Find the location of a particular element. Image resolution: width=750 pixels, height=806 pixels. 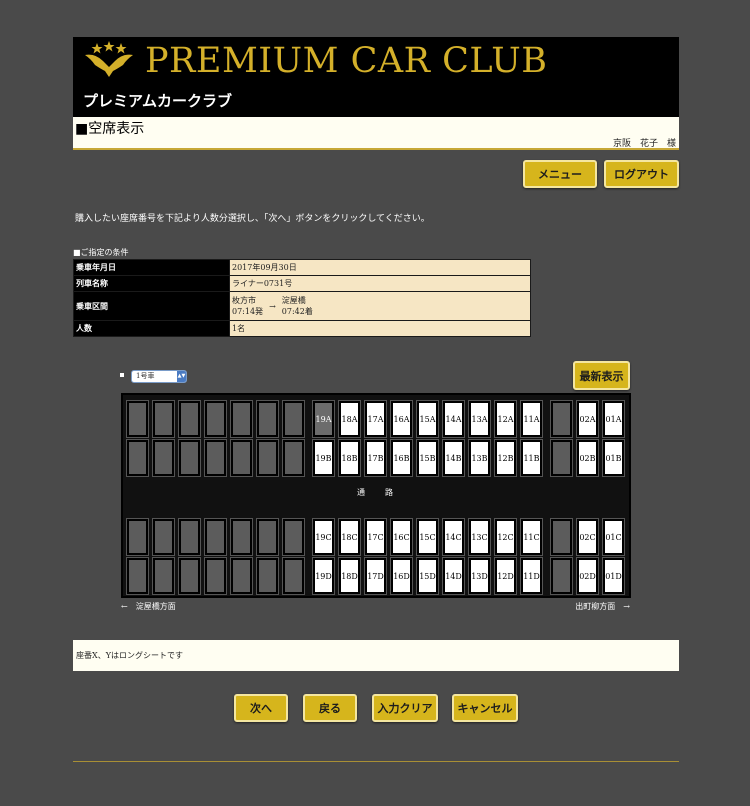

table-row: 乗車年月日 2017年09月30日 is located at coordinates (302, 267).